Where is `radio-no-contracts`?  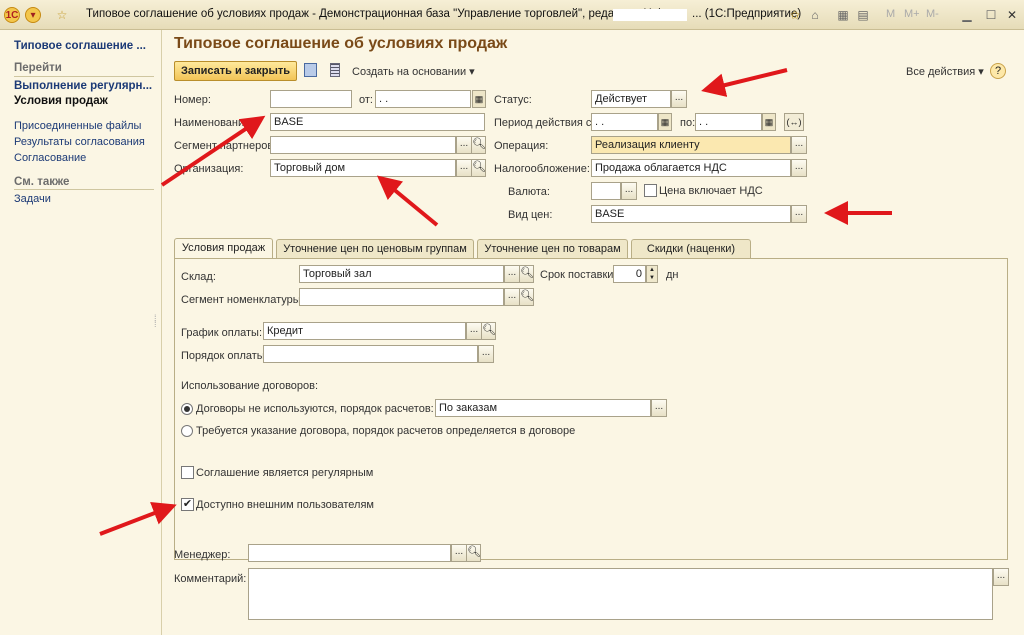
radio-no-contracts is located at coordinates (187, 409).